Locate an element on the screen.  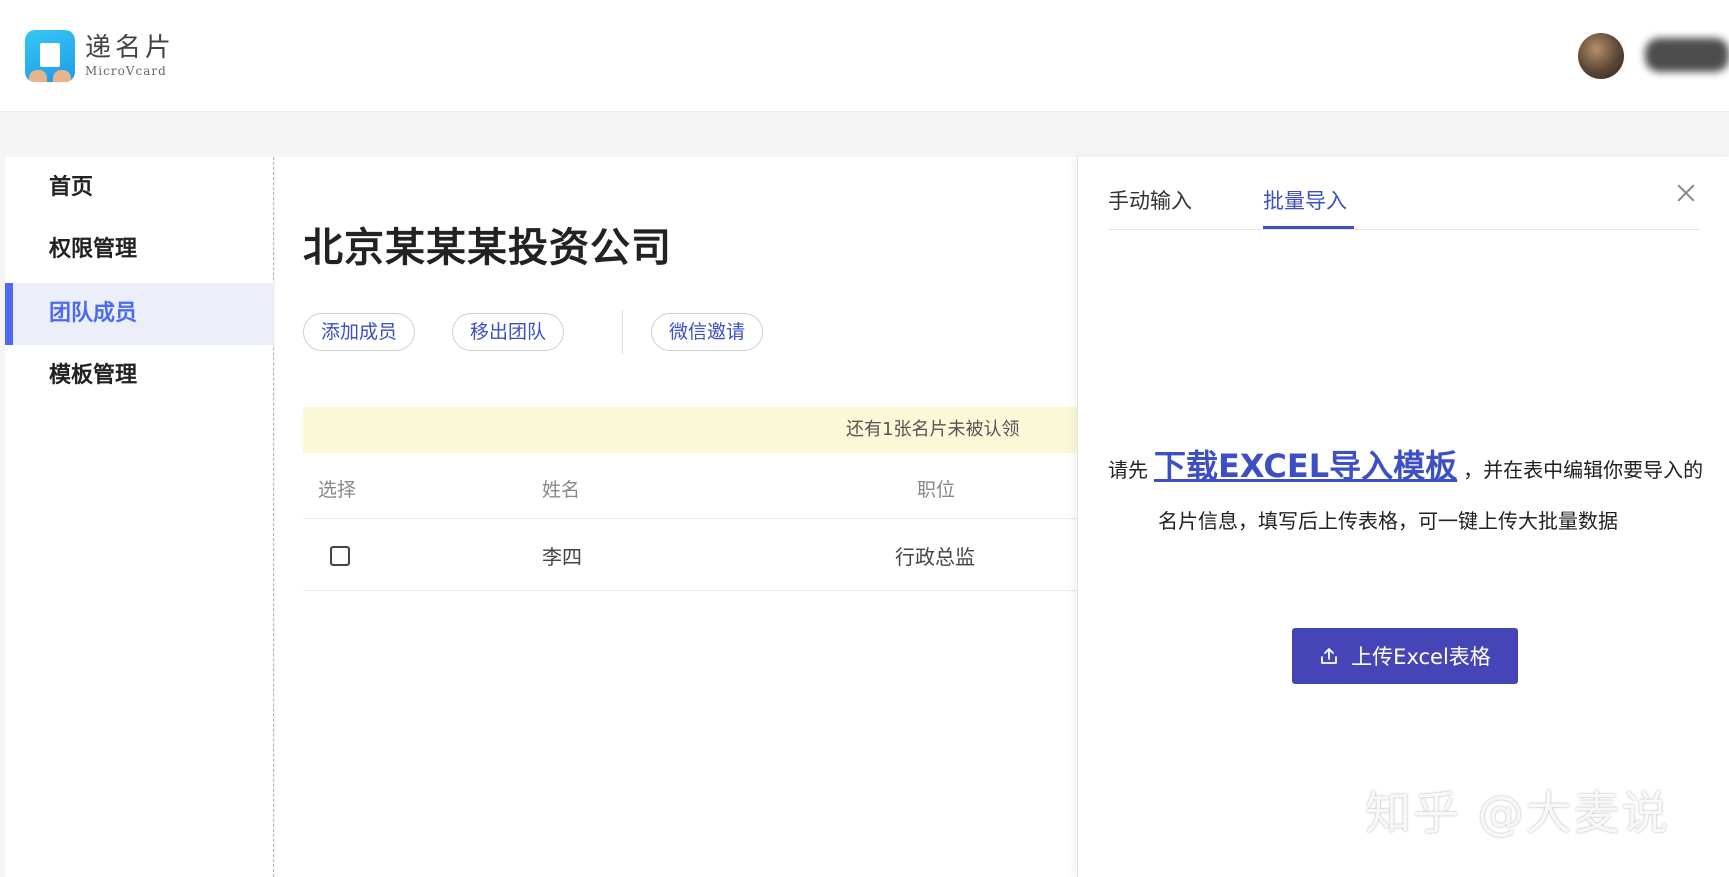
logo-title: 递名片 is located at coordinates (130, 48).